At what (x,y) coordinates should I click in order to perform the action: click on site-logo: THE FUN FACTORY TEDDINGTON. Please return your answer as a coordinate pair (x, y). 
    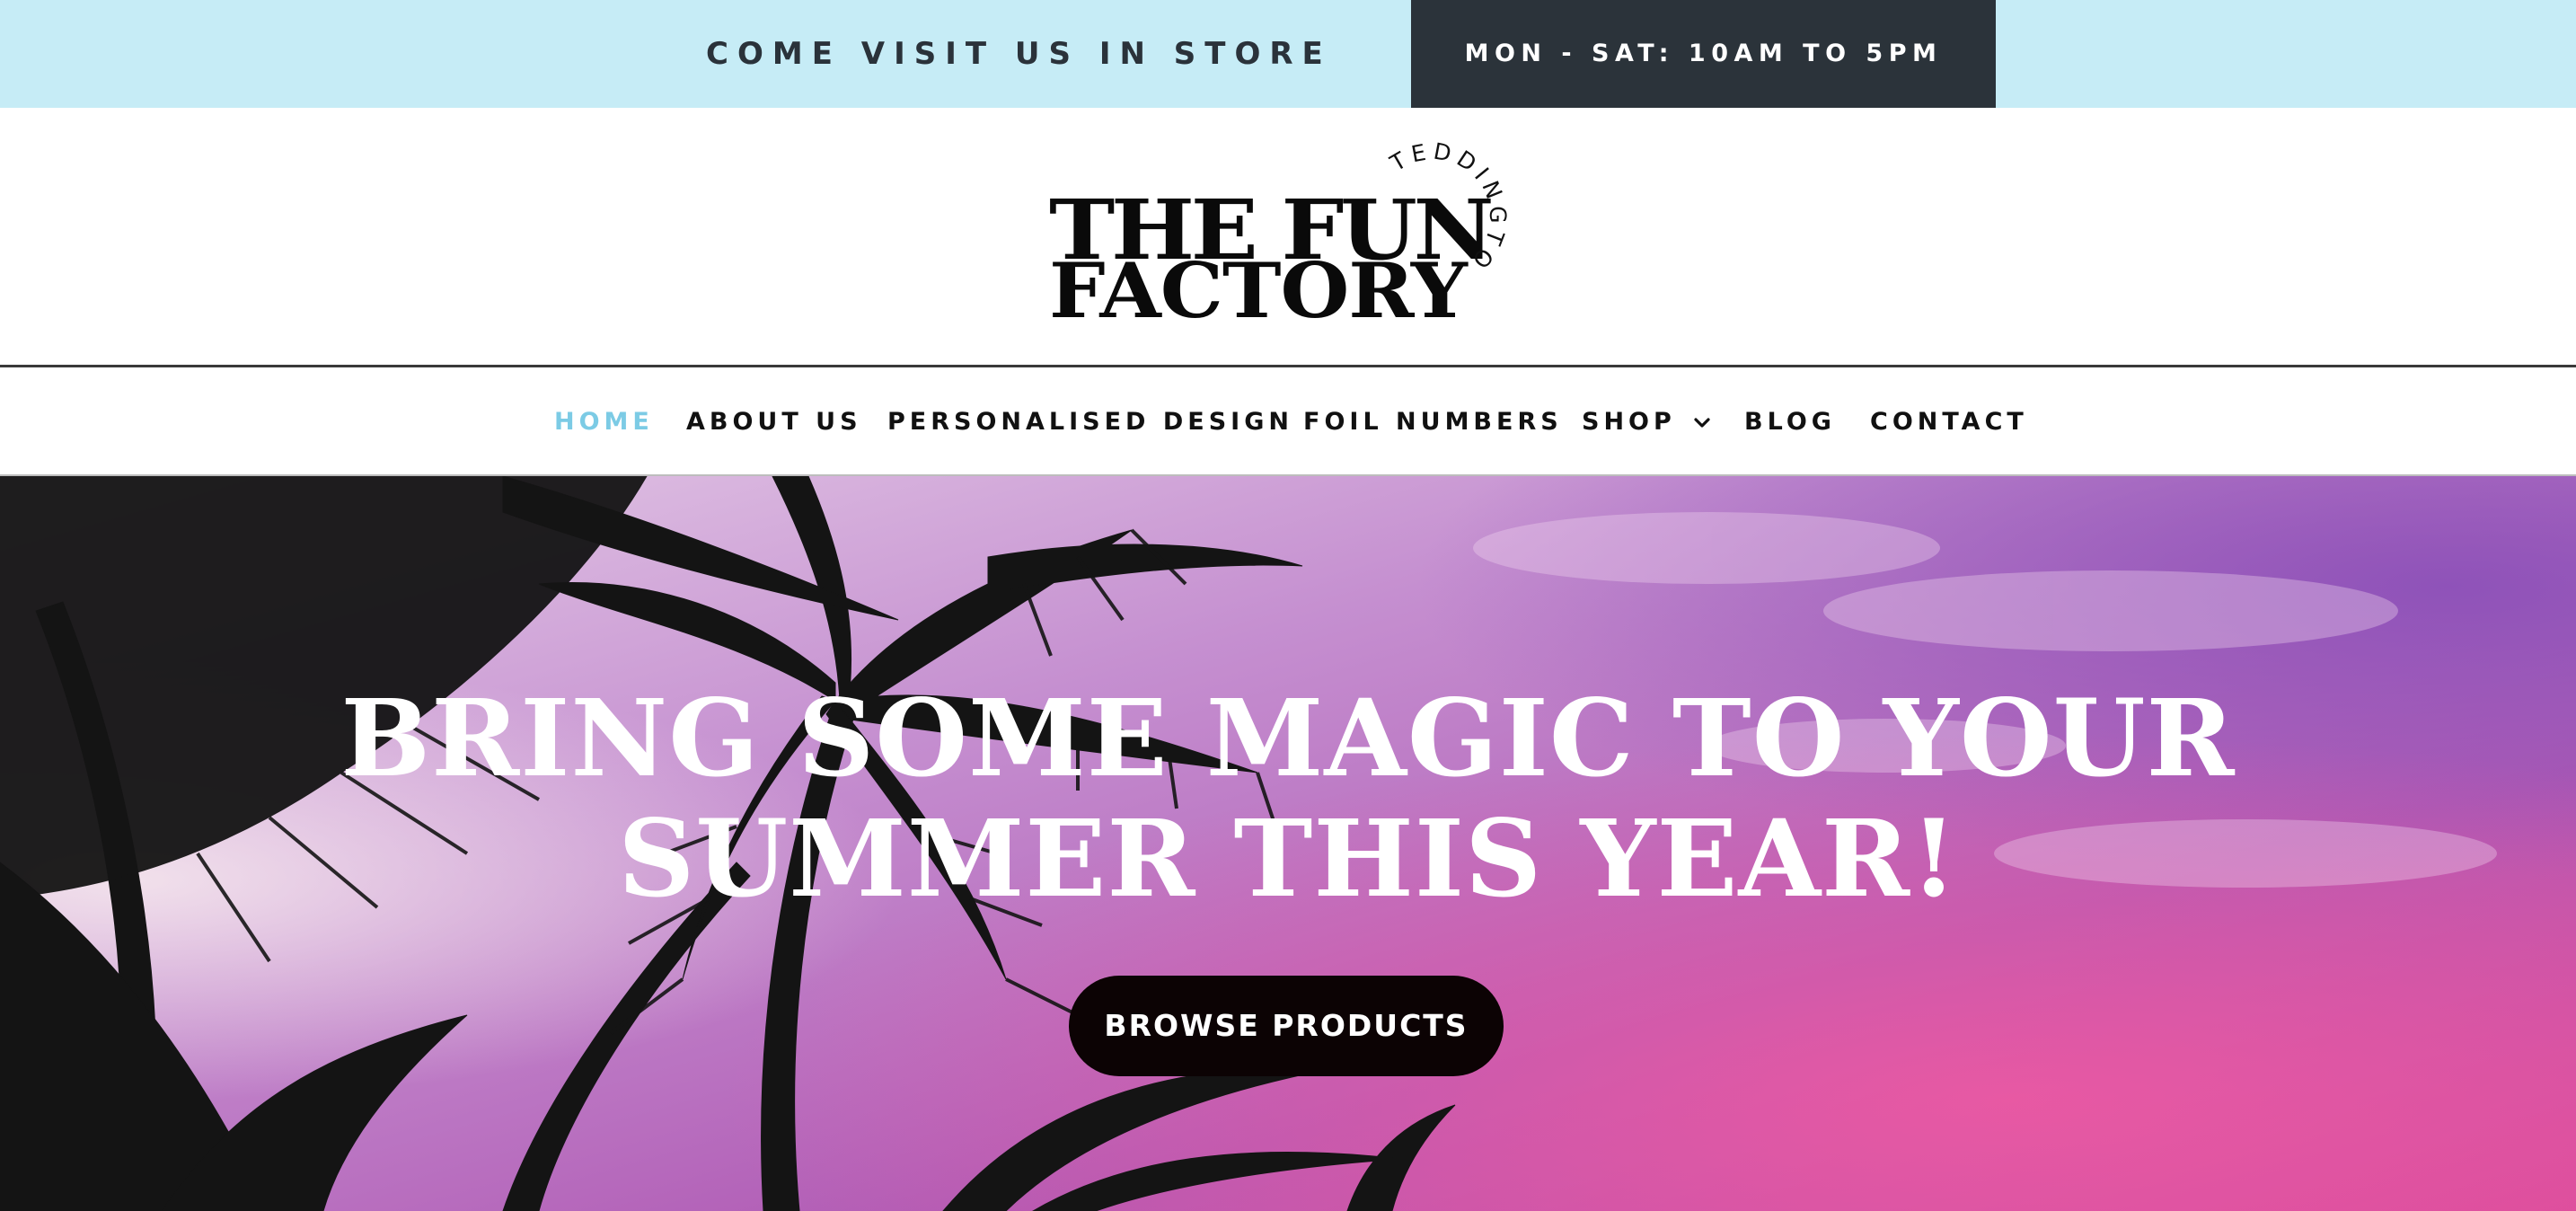
    Looking at the image, I should click on (1295, 224).